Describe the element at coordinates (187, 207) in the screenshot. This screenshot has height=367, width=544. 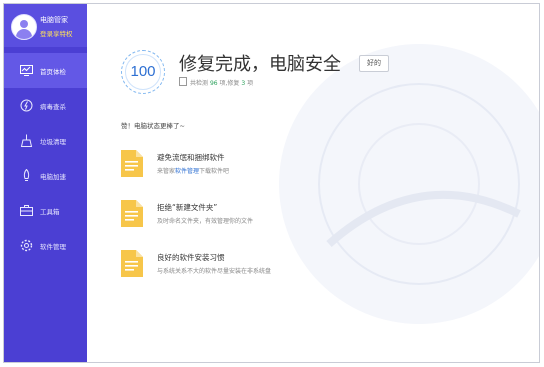
I see `tip-title: 拒绝“新建文件夹”` at that location.